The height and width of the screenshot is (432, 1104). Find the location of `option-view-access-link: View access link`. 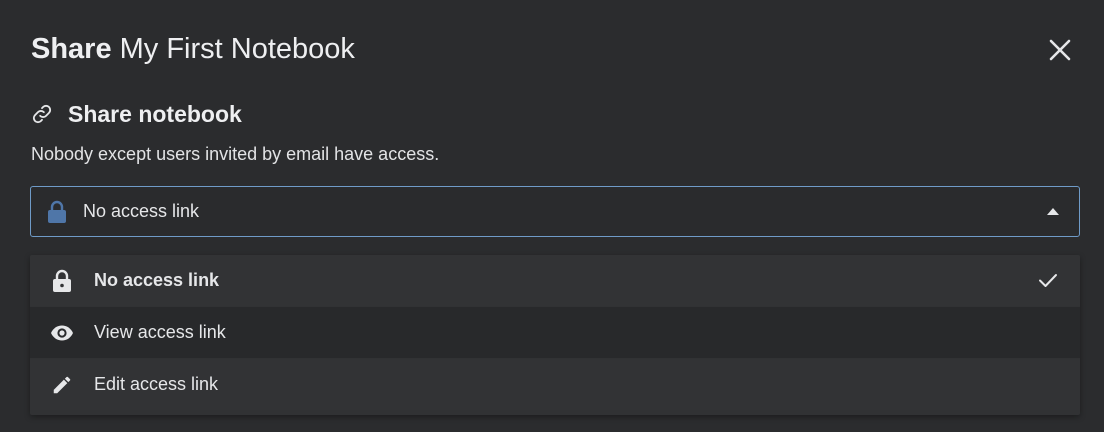

option-view-access-link: View access link is located at coordinates (555, 332).